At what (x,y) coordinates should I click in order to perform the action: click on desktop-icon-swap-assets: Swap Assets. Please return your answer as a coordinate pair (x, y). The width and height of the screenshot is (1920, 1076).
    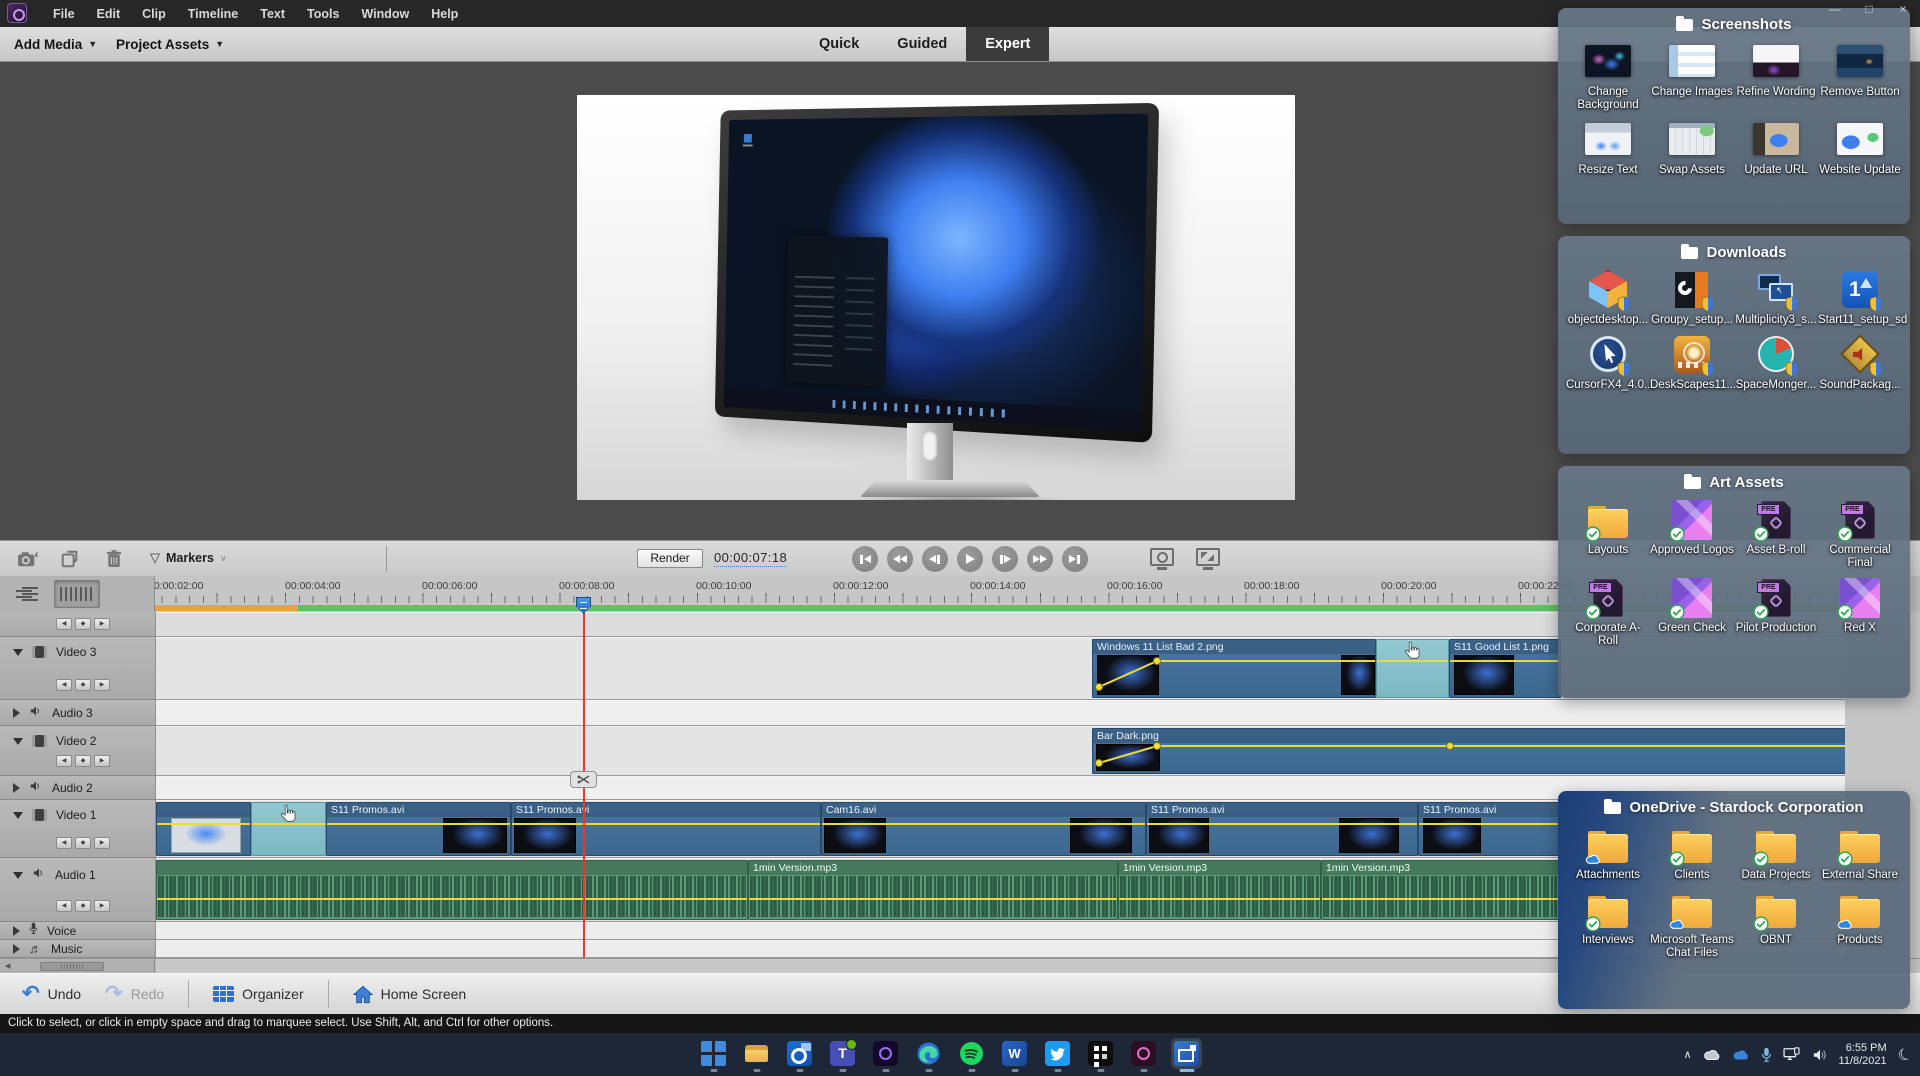
    Looking at the image, I should click on (1692, 148).